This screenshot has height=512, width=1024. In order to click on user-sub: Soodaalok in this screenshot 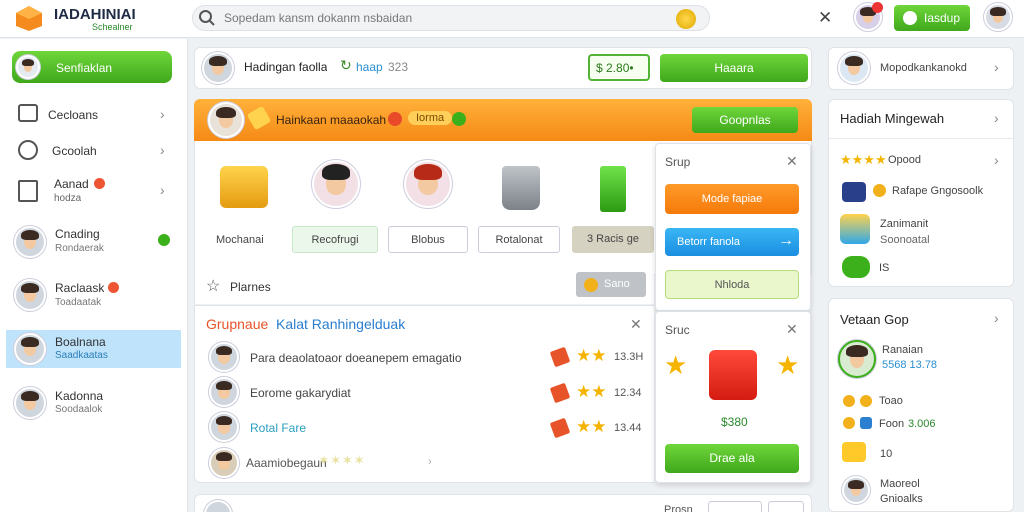, I will do `click(79, 409)`.